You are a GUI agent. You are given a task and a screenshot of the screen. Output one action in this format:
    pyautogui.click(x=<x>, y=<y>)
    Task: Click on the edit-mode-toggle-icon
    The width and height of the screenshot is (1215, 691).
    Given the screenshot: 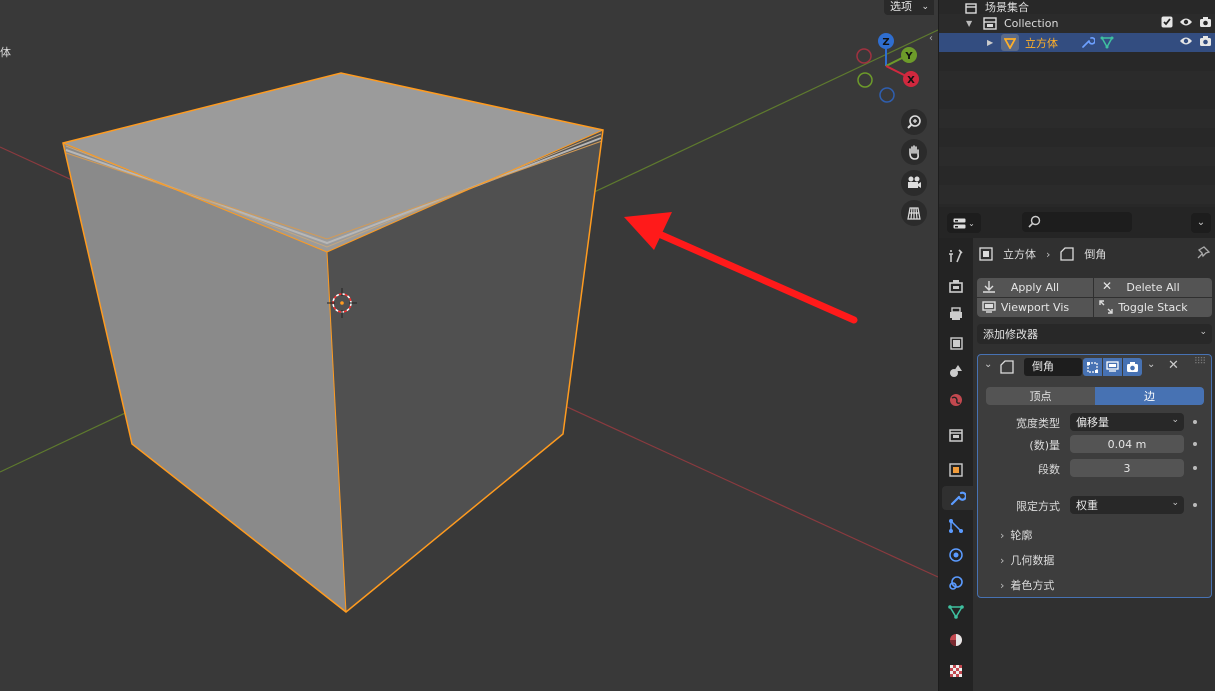 What is the action you would take?
    pyautogui.click(x=1092, y=367)
    